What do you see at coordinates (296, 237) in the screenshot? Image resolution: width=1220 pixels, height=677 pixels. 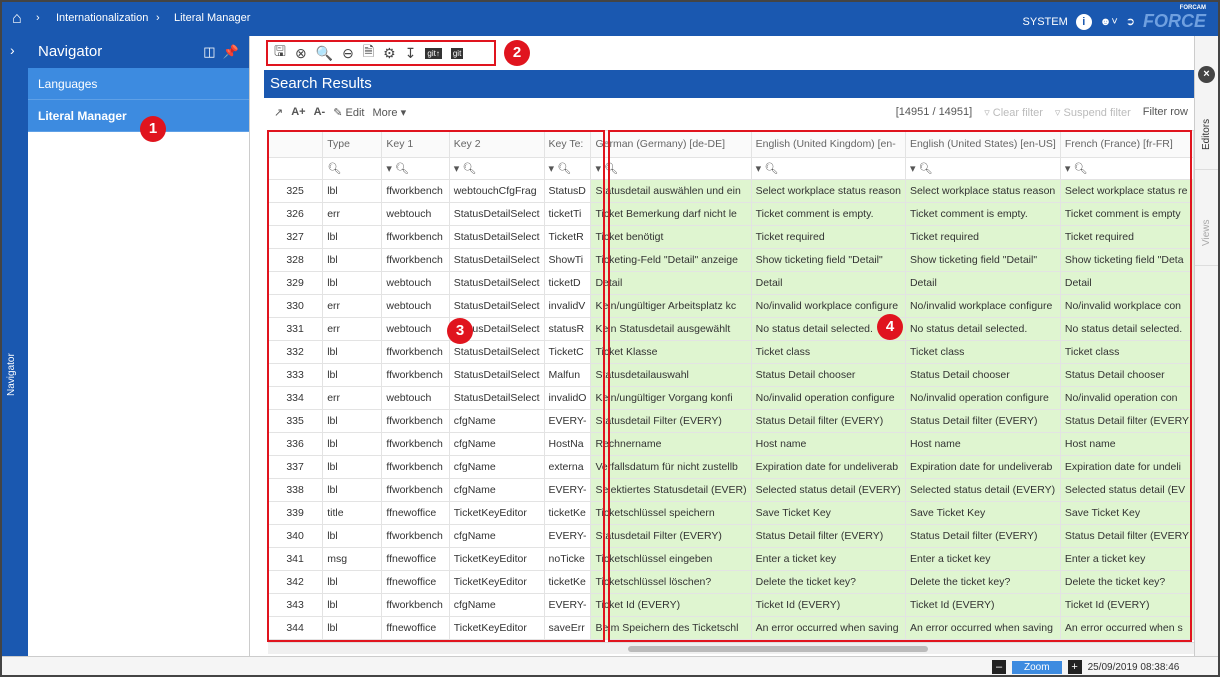 I see `row-number-cell: 327` at bounding box center [296, 237].